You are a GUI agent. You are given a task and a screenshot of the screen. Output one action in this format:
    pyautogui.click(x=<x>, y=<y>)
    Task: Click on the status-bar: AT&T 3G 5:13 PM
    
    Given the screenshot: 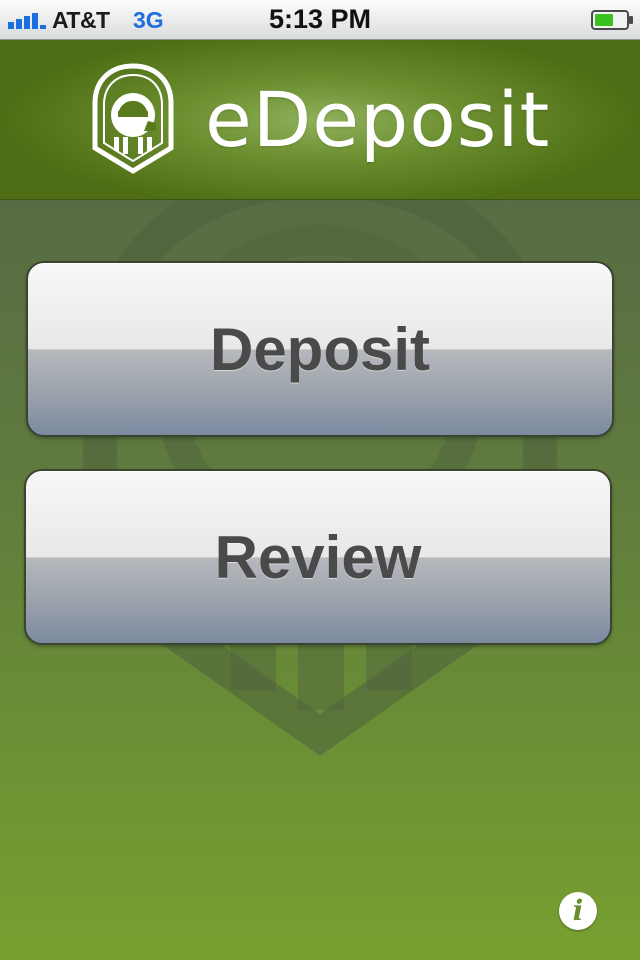 What is the action you would take?
    pyautogui.click(x=320, y=20)
    